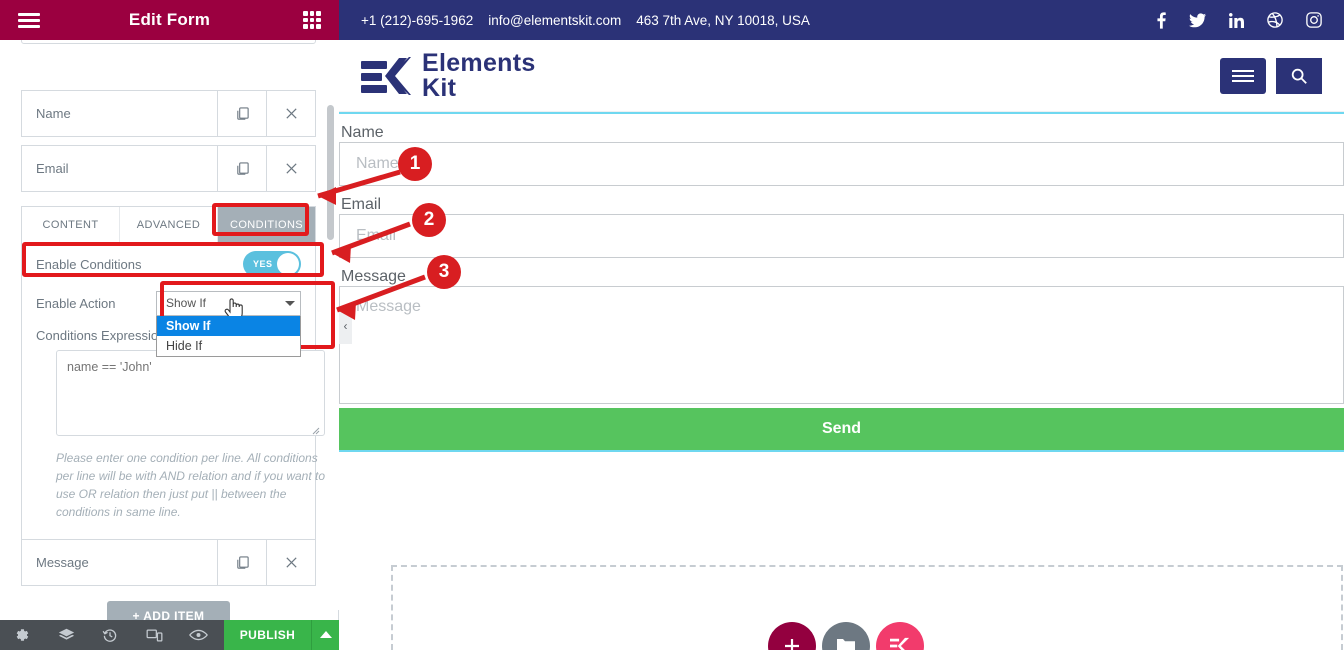 This screenshot has width=1344, height=650. I want to click on brand-line-1: Elements, so click(479, 62).